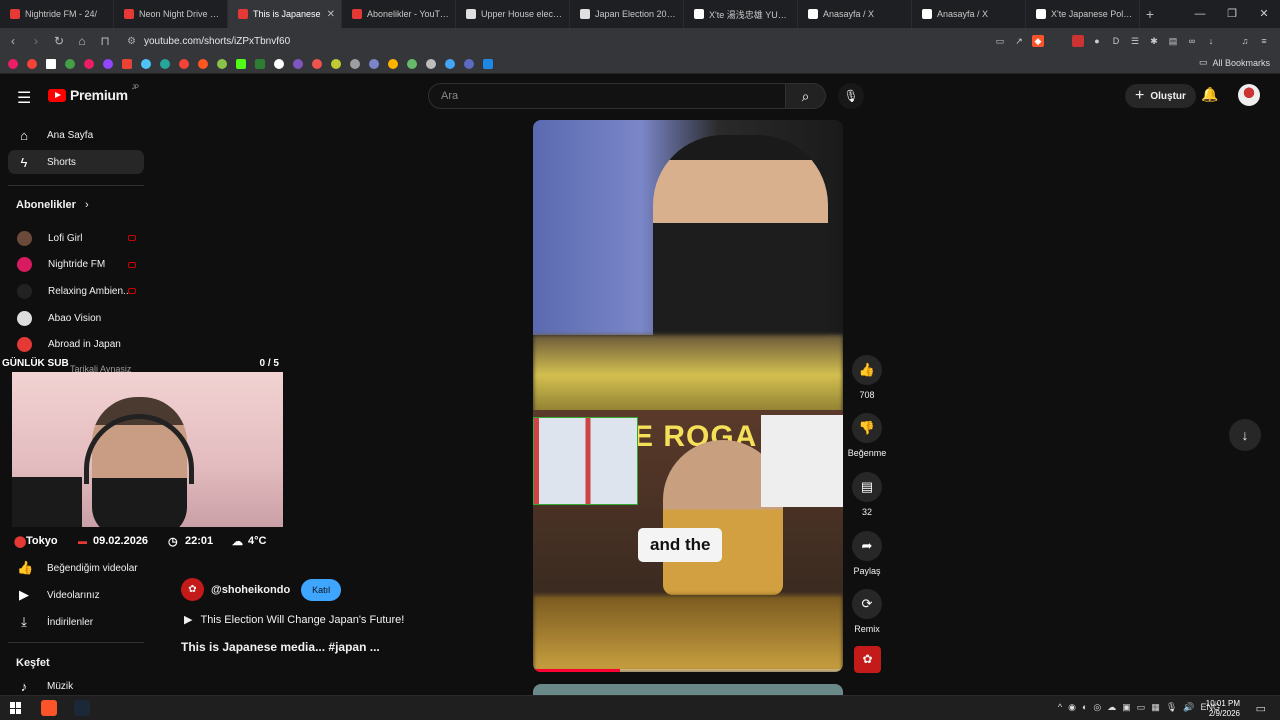 This screenshot has height=720, width=1280. I want to click on all-bookmarks-button: ▭ All Bookmarks, so click(1234, 62).